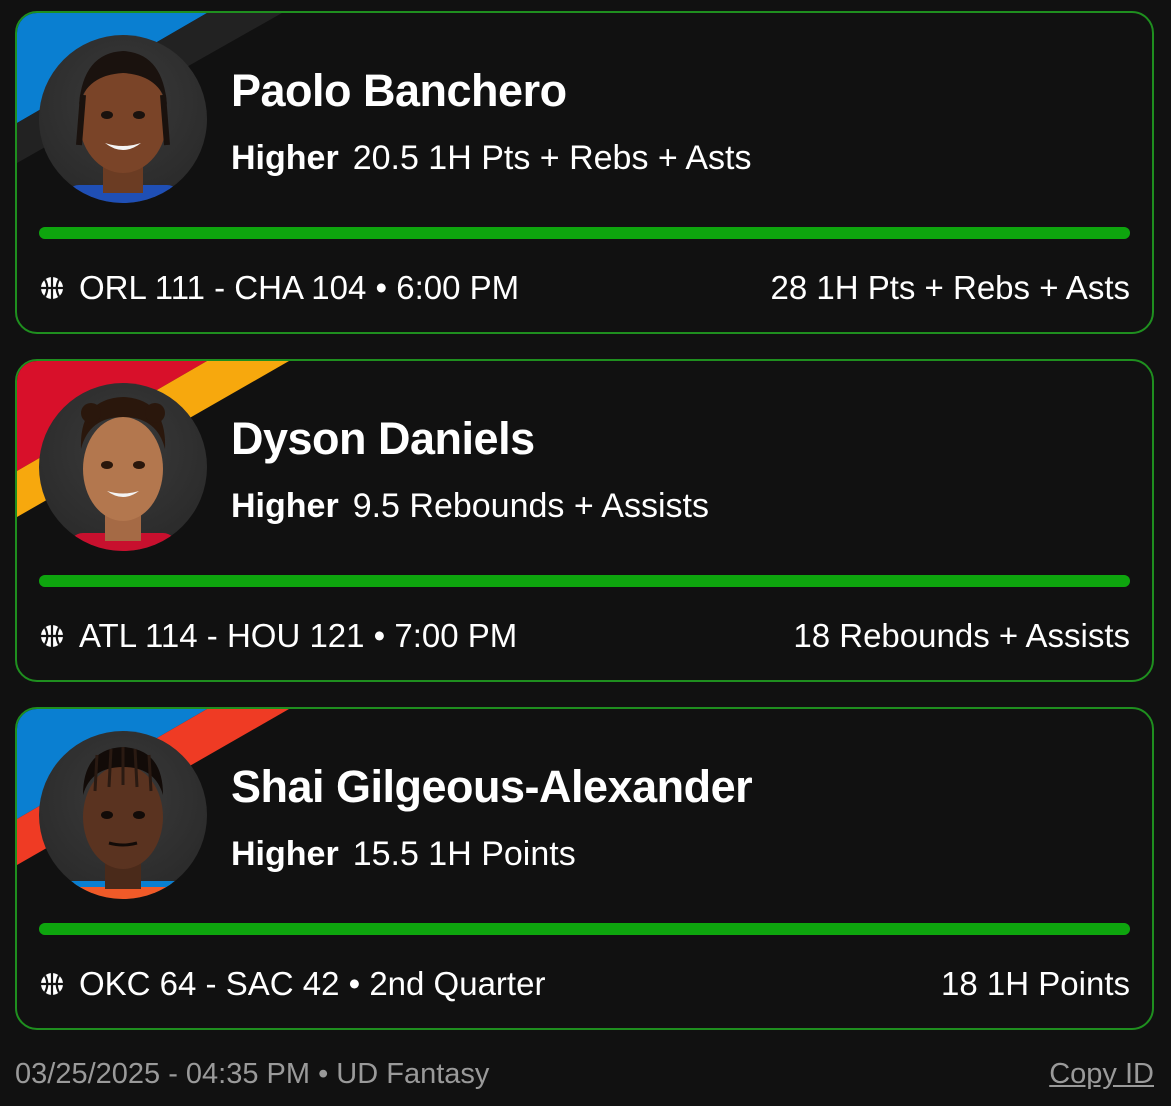 This screenshot has height=1106, width=1171. I want to click on pick-line: Higher 9.5 Rebounds + Assists, so click(470, 506).